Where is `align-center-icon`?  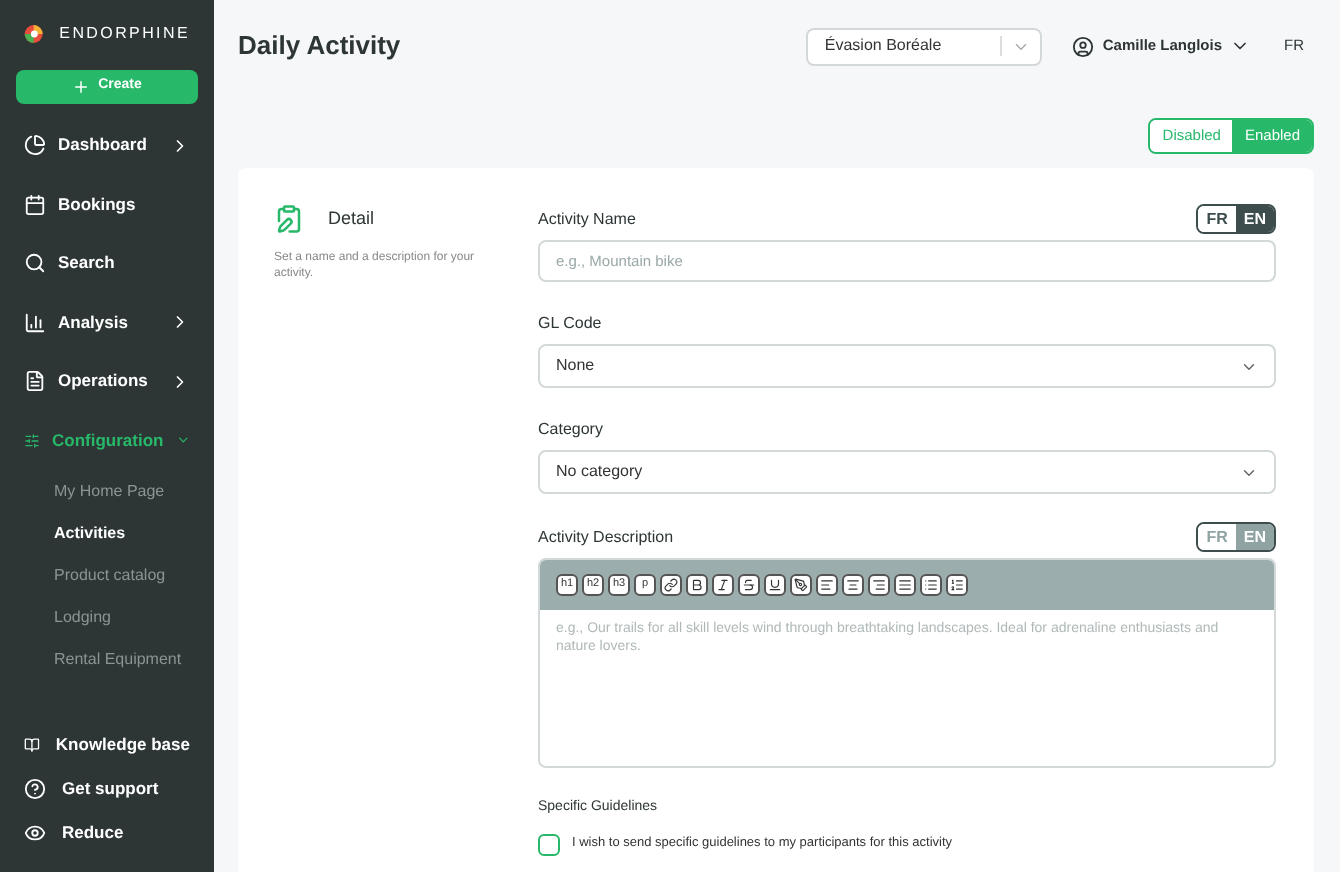 align-center-icon is located at coordinates (853, 585).